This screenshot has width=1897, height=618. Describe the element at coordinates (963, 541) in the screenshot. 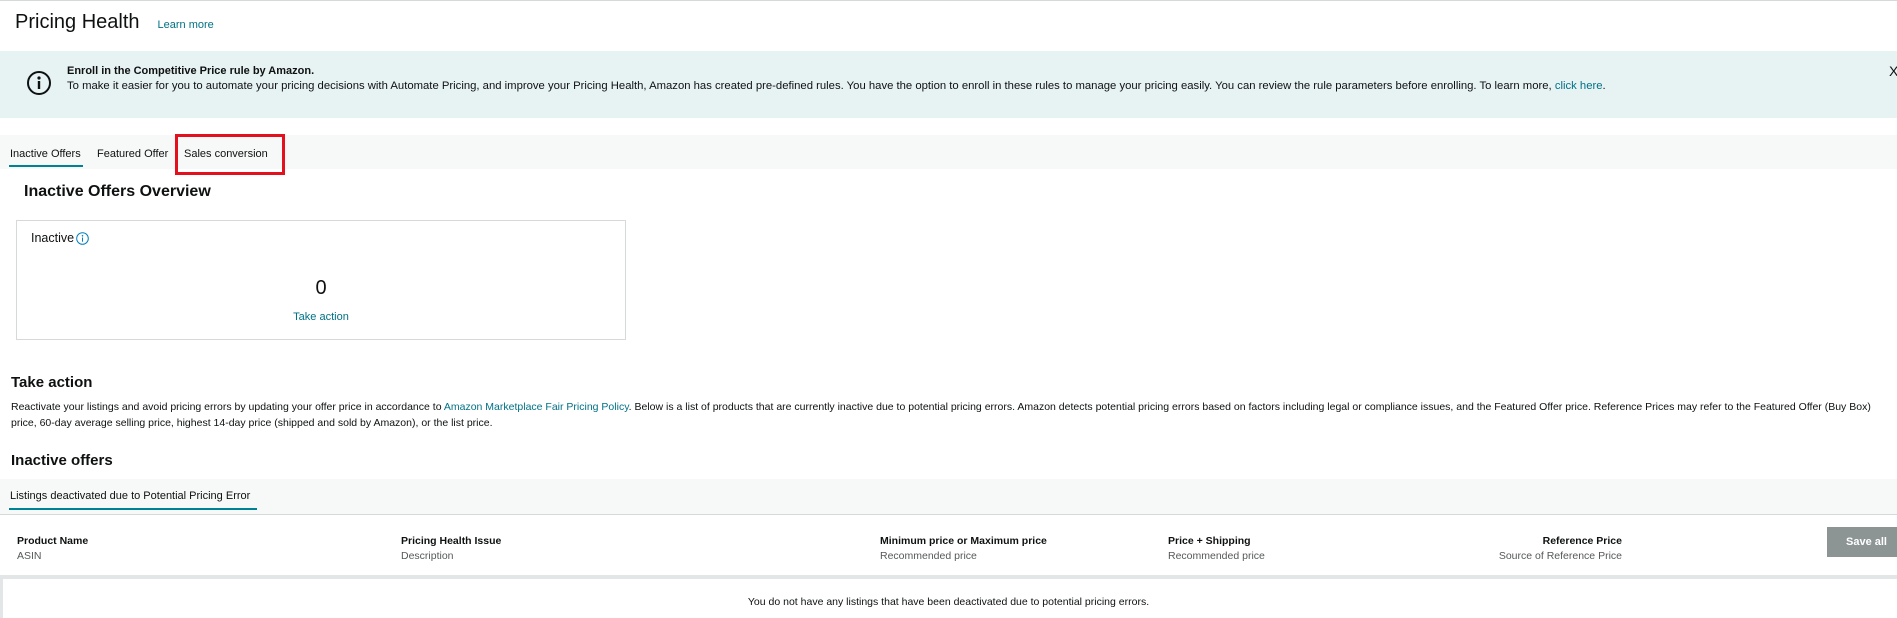

I see `column-header-min-max-price: Minimum price or Maximum price` at that location.